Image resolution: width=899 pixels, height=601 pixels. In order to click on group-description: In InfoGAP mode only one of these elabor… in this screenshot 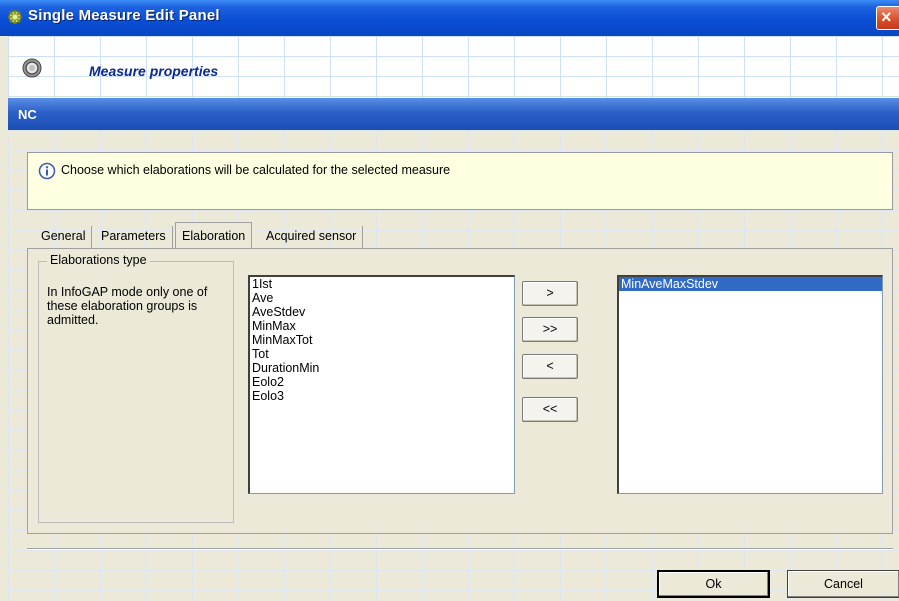, I will do `click(127, 306)`.